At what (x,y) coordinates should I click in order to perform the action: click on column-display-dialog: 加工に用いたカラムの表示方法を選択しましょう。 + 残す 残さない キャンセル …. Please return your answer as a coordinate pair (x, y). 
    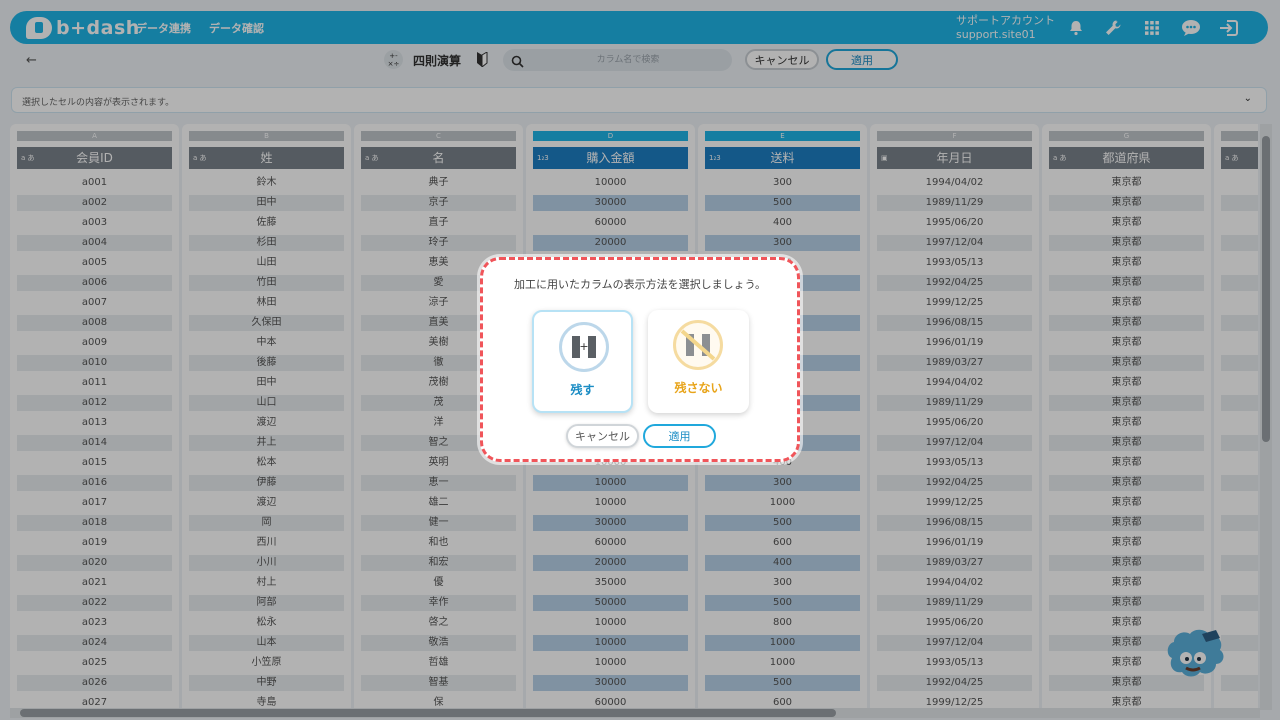
    Looking at the image, I should click on (640, 359).